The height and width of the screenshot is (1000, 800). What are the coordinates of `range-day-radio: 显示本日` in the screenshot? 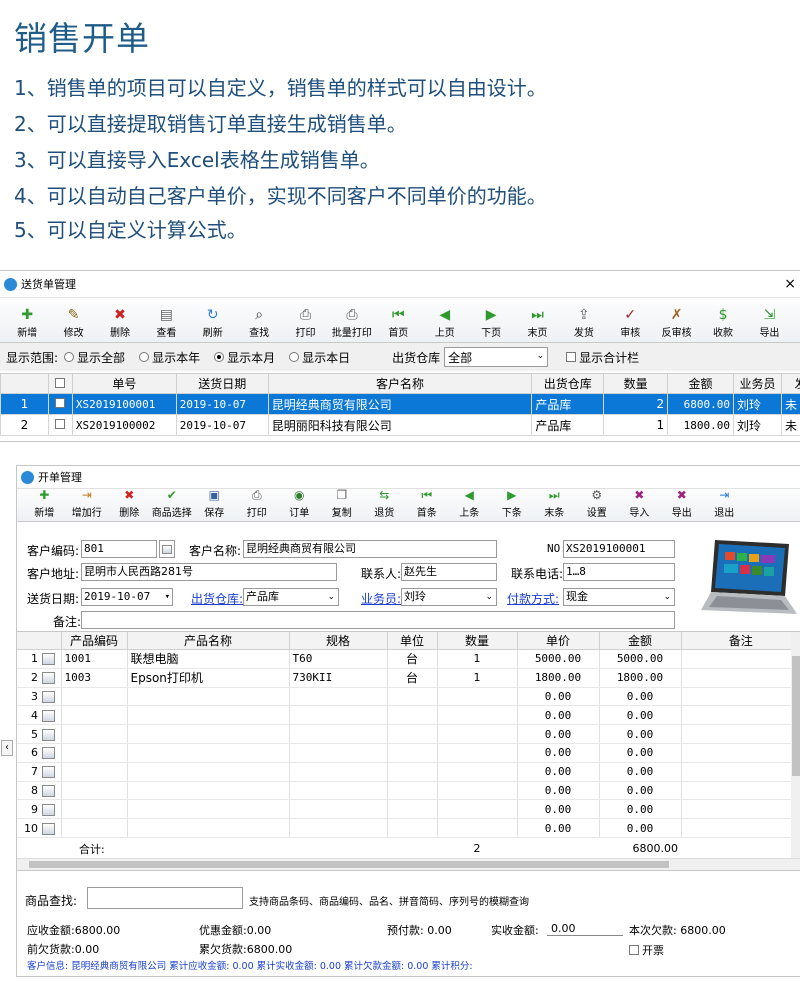 It's located at (319, 357).